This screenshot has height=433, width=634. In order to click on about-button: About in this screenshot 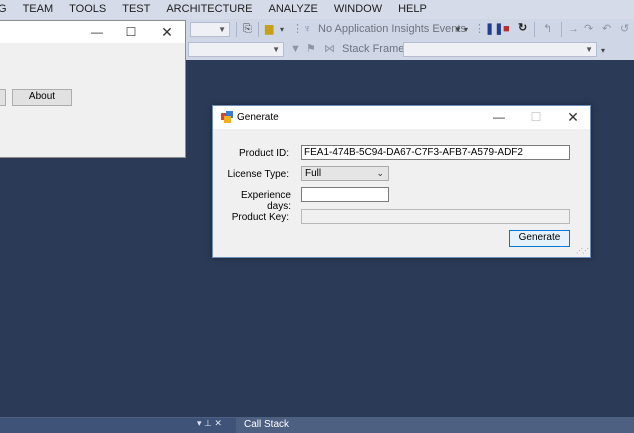, I will do `click(42, 97)`.